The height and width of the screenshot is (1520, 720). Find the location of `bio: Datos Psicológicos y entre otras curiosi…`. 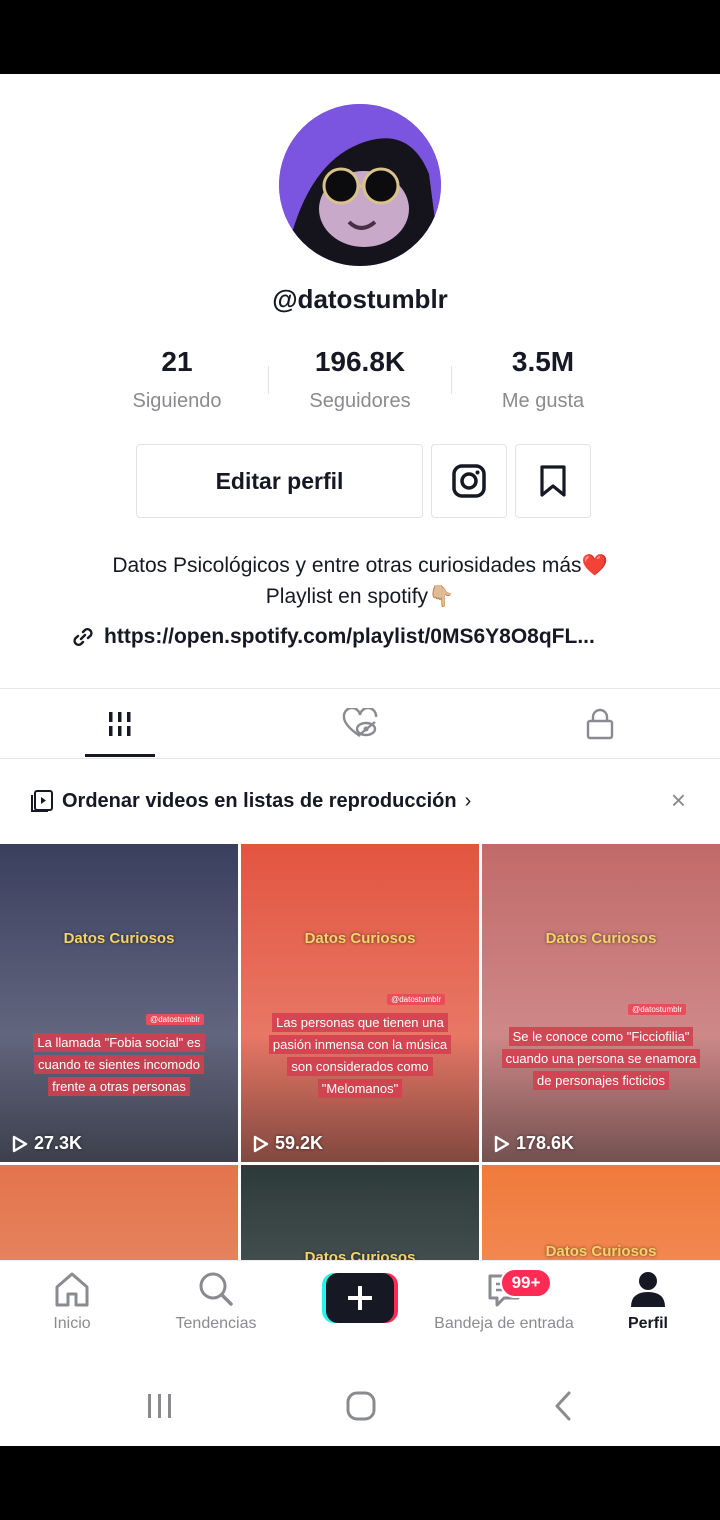

bio: Datos Psicológicos y entre otras curiosi… is located at coordinates (360, 581).